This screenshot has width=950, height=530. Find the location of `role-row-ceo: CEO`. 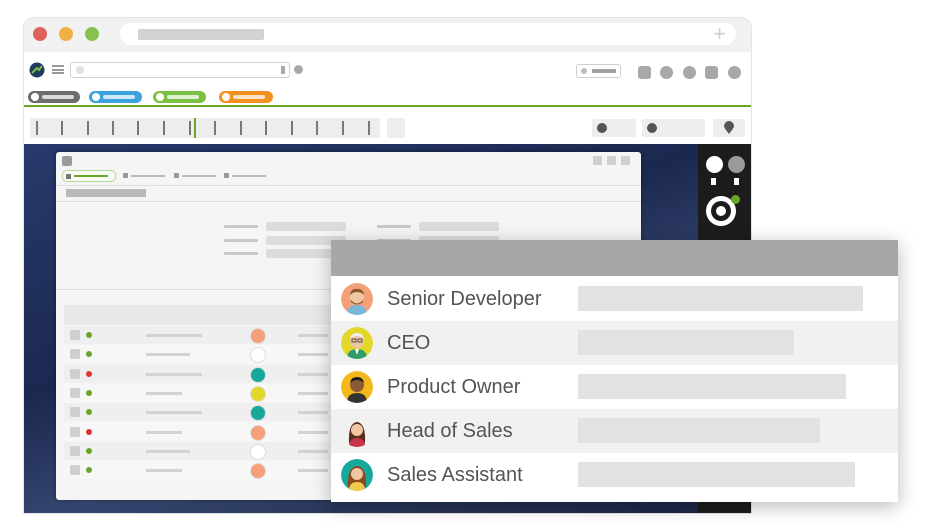

role-row-ceo: CEO is located at coordinates (614, 343).